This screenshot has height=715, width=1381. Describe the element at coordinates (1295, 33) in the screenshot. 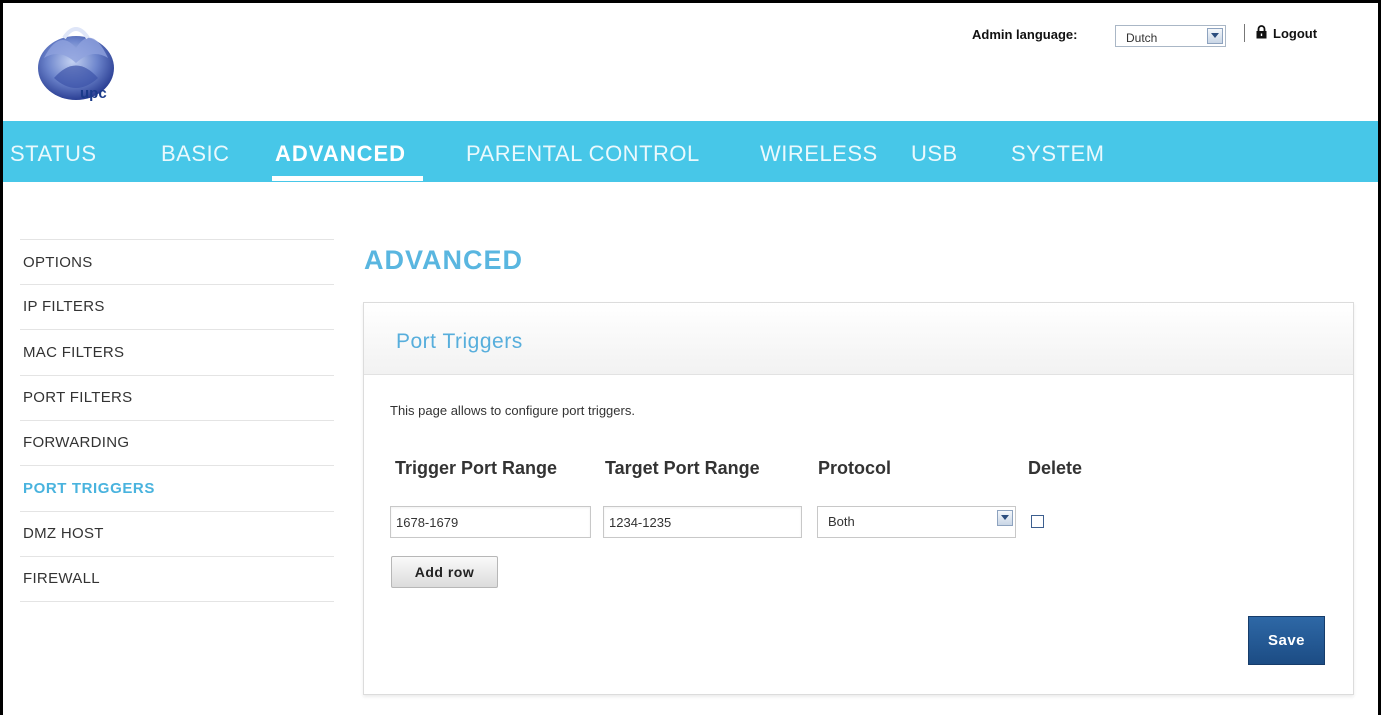

I see `logout-link: Logout` at that location.